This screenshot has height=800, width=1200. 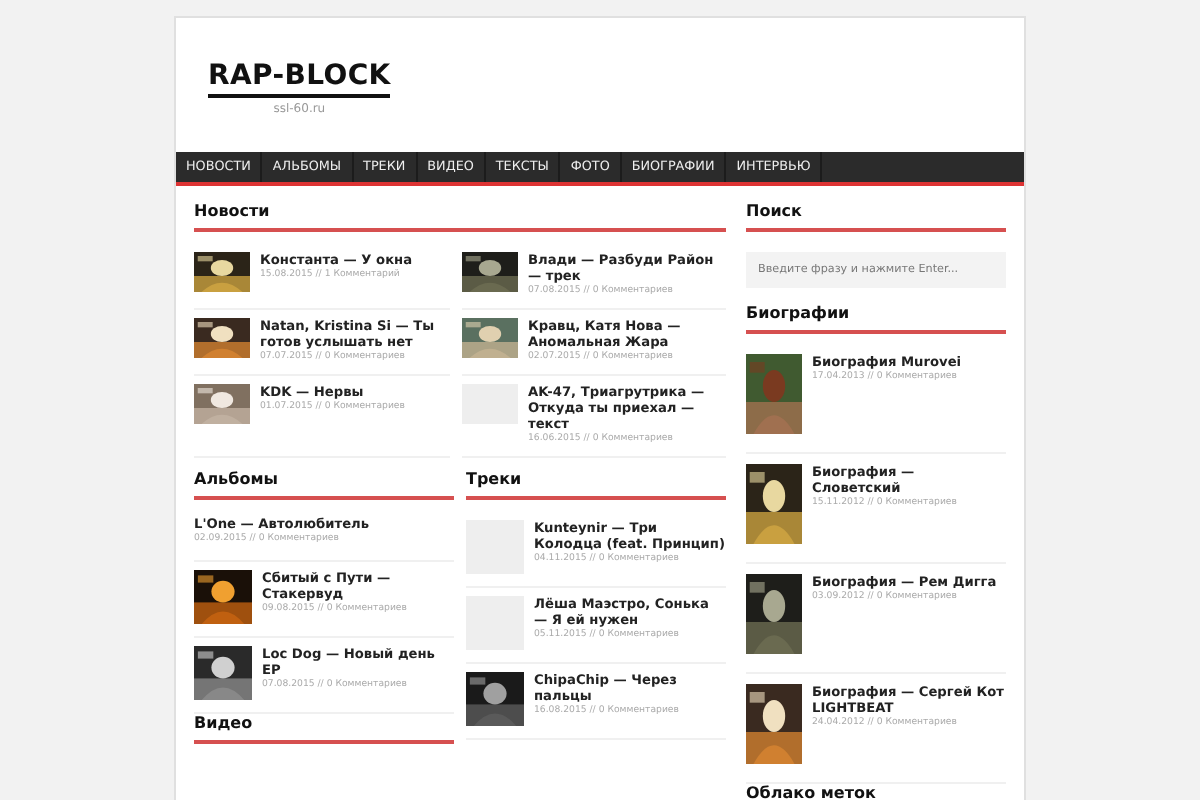 What do you see at coordinates (876, 319) in the screenshot?
I see `section-heading: Биографии` at bounding box center [876, 319].